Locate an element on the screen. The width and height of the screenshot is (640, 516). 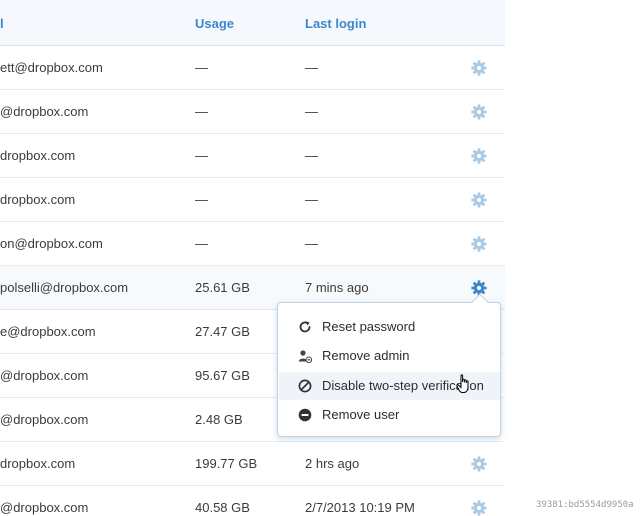
user-usage: 95.67 GB is located at coordinates (222, 375).